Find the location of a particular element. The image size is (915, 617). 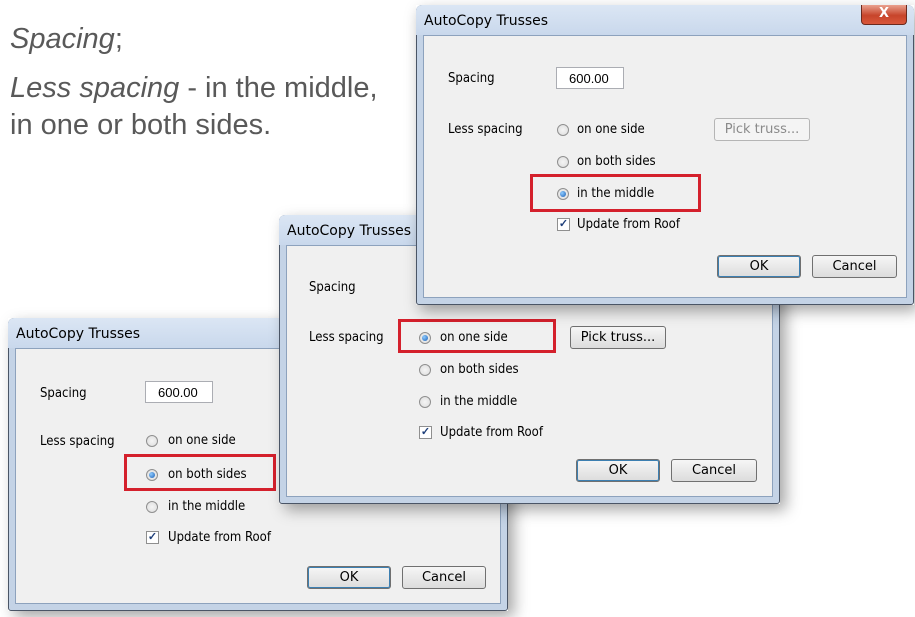

dialog-titlebar: AutoCopy Trusses X is located at coordinates (665, 20).